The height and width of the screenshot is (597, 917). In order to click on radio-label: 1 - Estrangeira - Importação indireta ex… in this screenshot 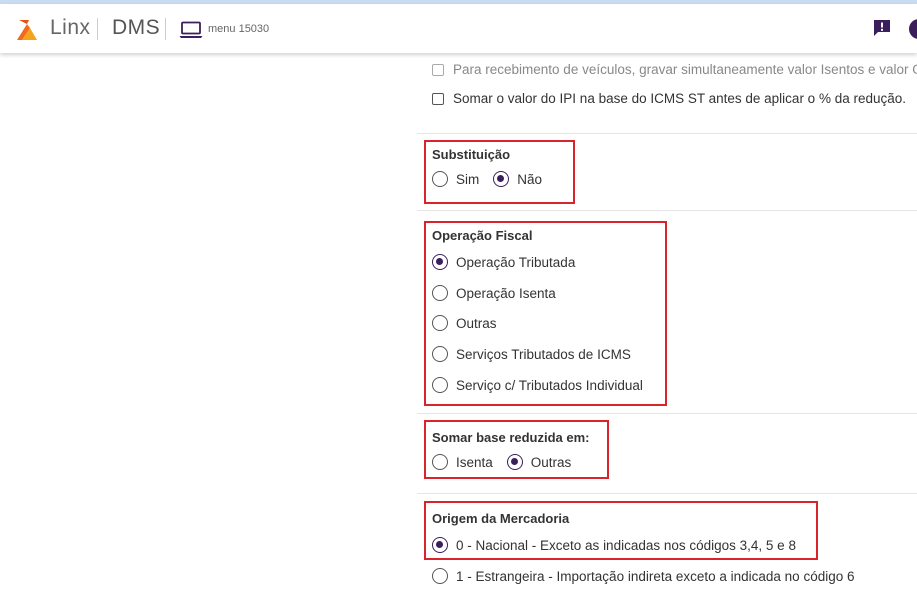, I will do `click(655, 576)`.